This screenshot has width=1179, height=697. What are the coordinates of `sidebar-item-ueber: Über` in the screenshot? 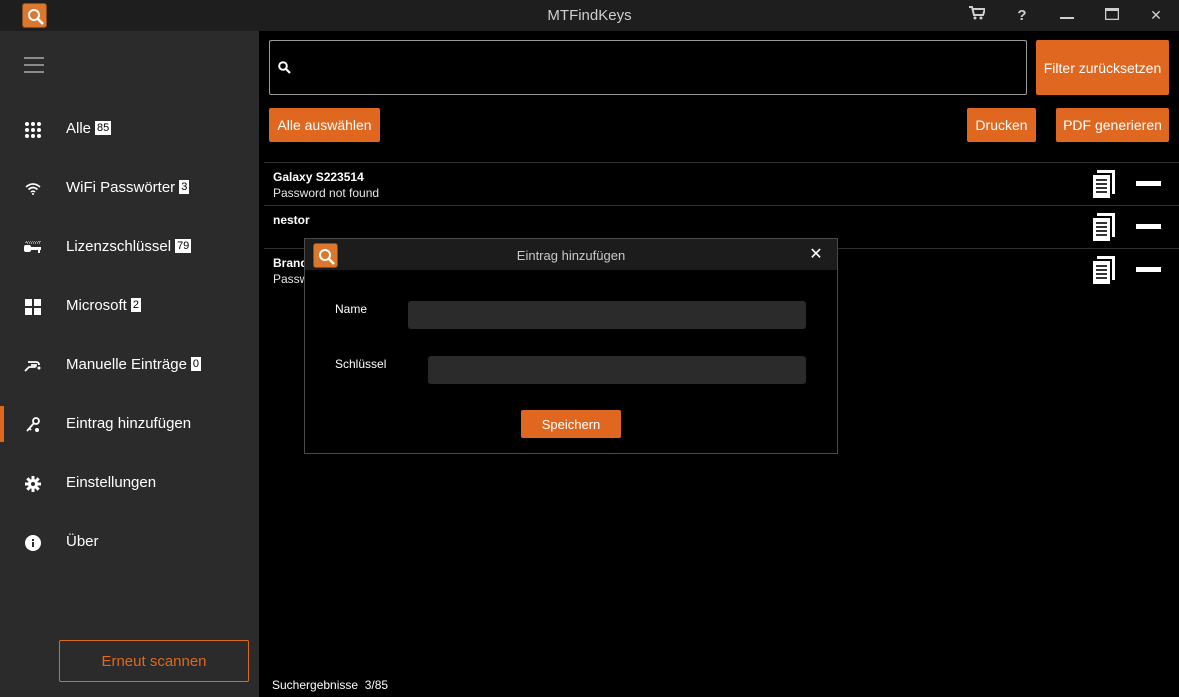 It's located at (129, 542).